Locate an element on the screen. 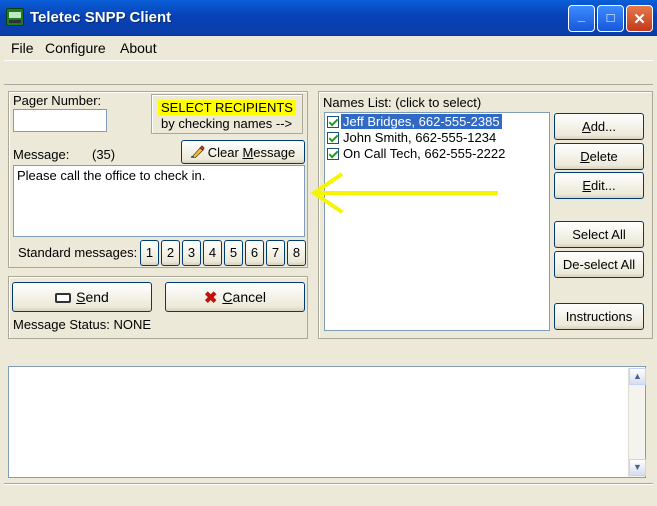  edit-label-u: E is located at coordinates (587, 185).